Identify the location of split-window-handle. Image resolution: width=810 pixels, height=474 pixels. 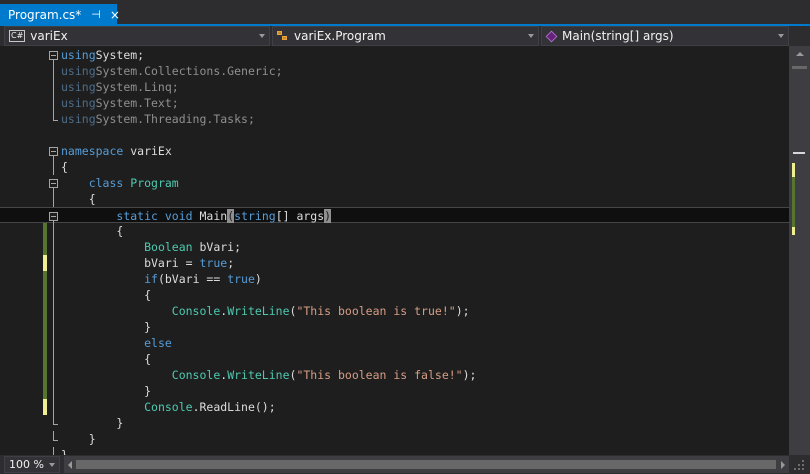
(799, 67).